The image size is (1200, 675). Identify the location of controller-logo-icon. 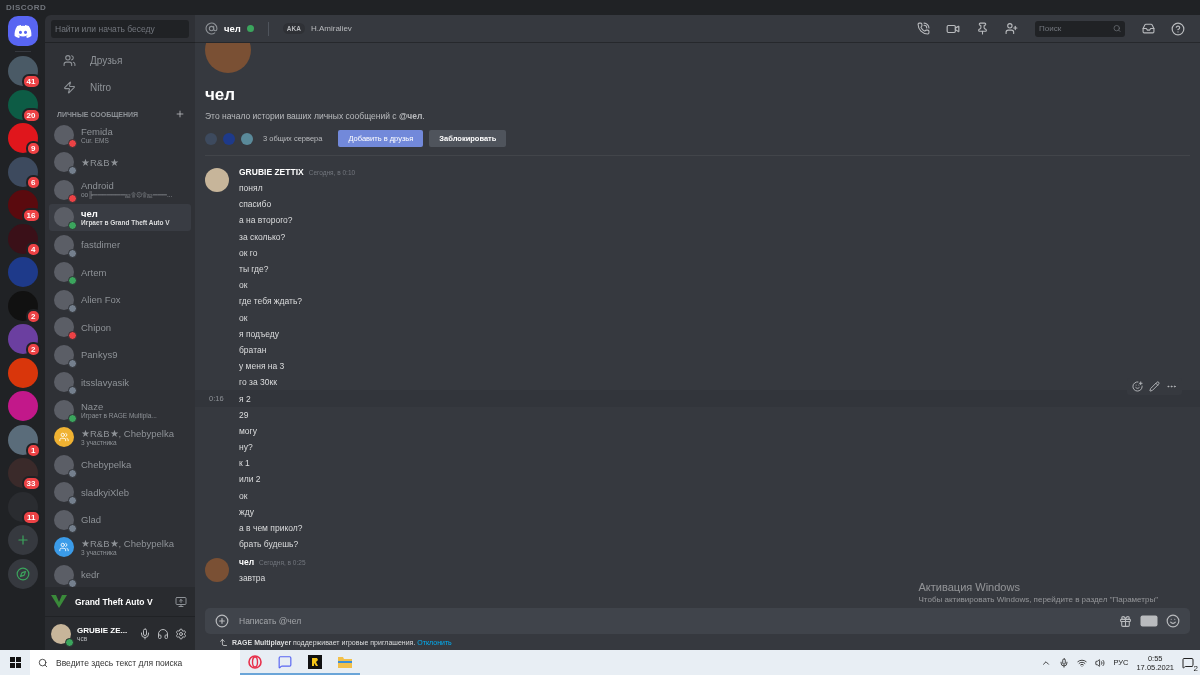
(22, 31).